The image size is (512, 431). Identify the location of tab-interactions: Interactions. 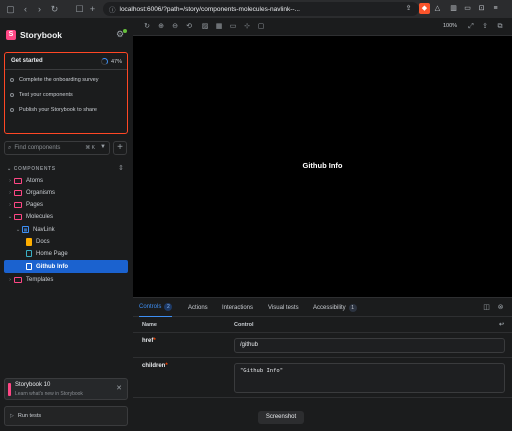
(237, 307).